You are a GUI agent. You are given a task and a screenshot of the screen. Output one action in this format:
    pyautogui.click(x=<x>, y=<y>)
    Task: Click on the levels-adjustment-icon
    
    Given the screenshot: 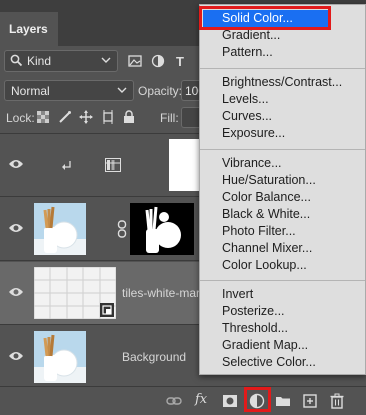 What is the action you would take?
    pyautogui.click(x=113, y=165)
    